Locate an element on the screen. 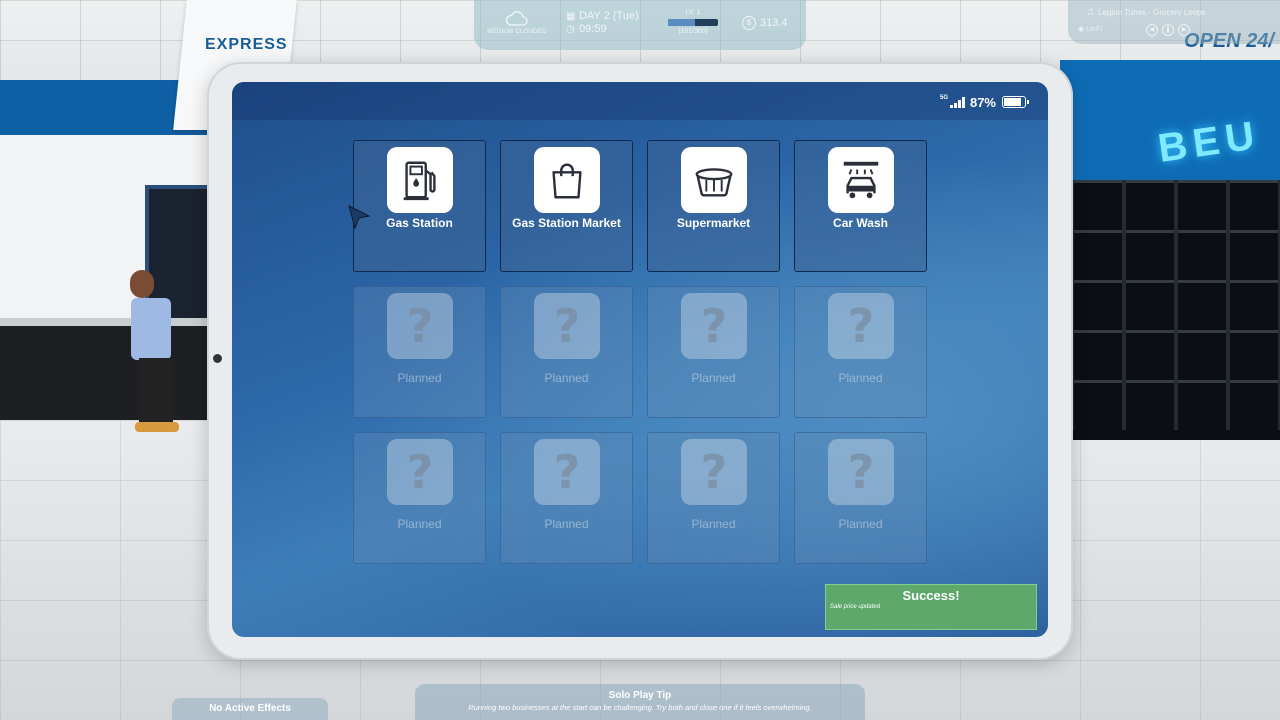 Image resolution: width=1280 pixels, height=720 pixels. shopping-bag-icon is located at coordinates (567, 180).